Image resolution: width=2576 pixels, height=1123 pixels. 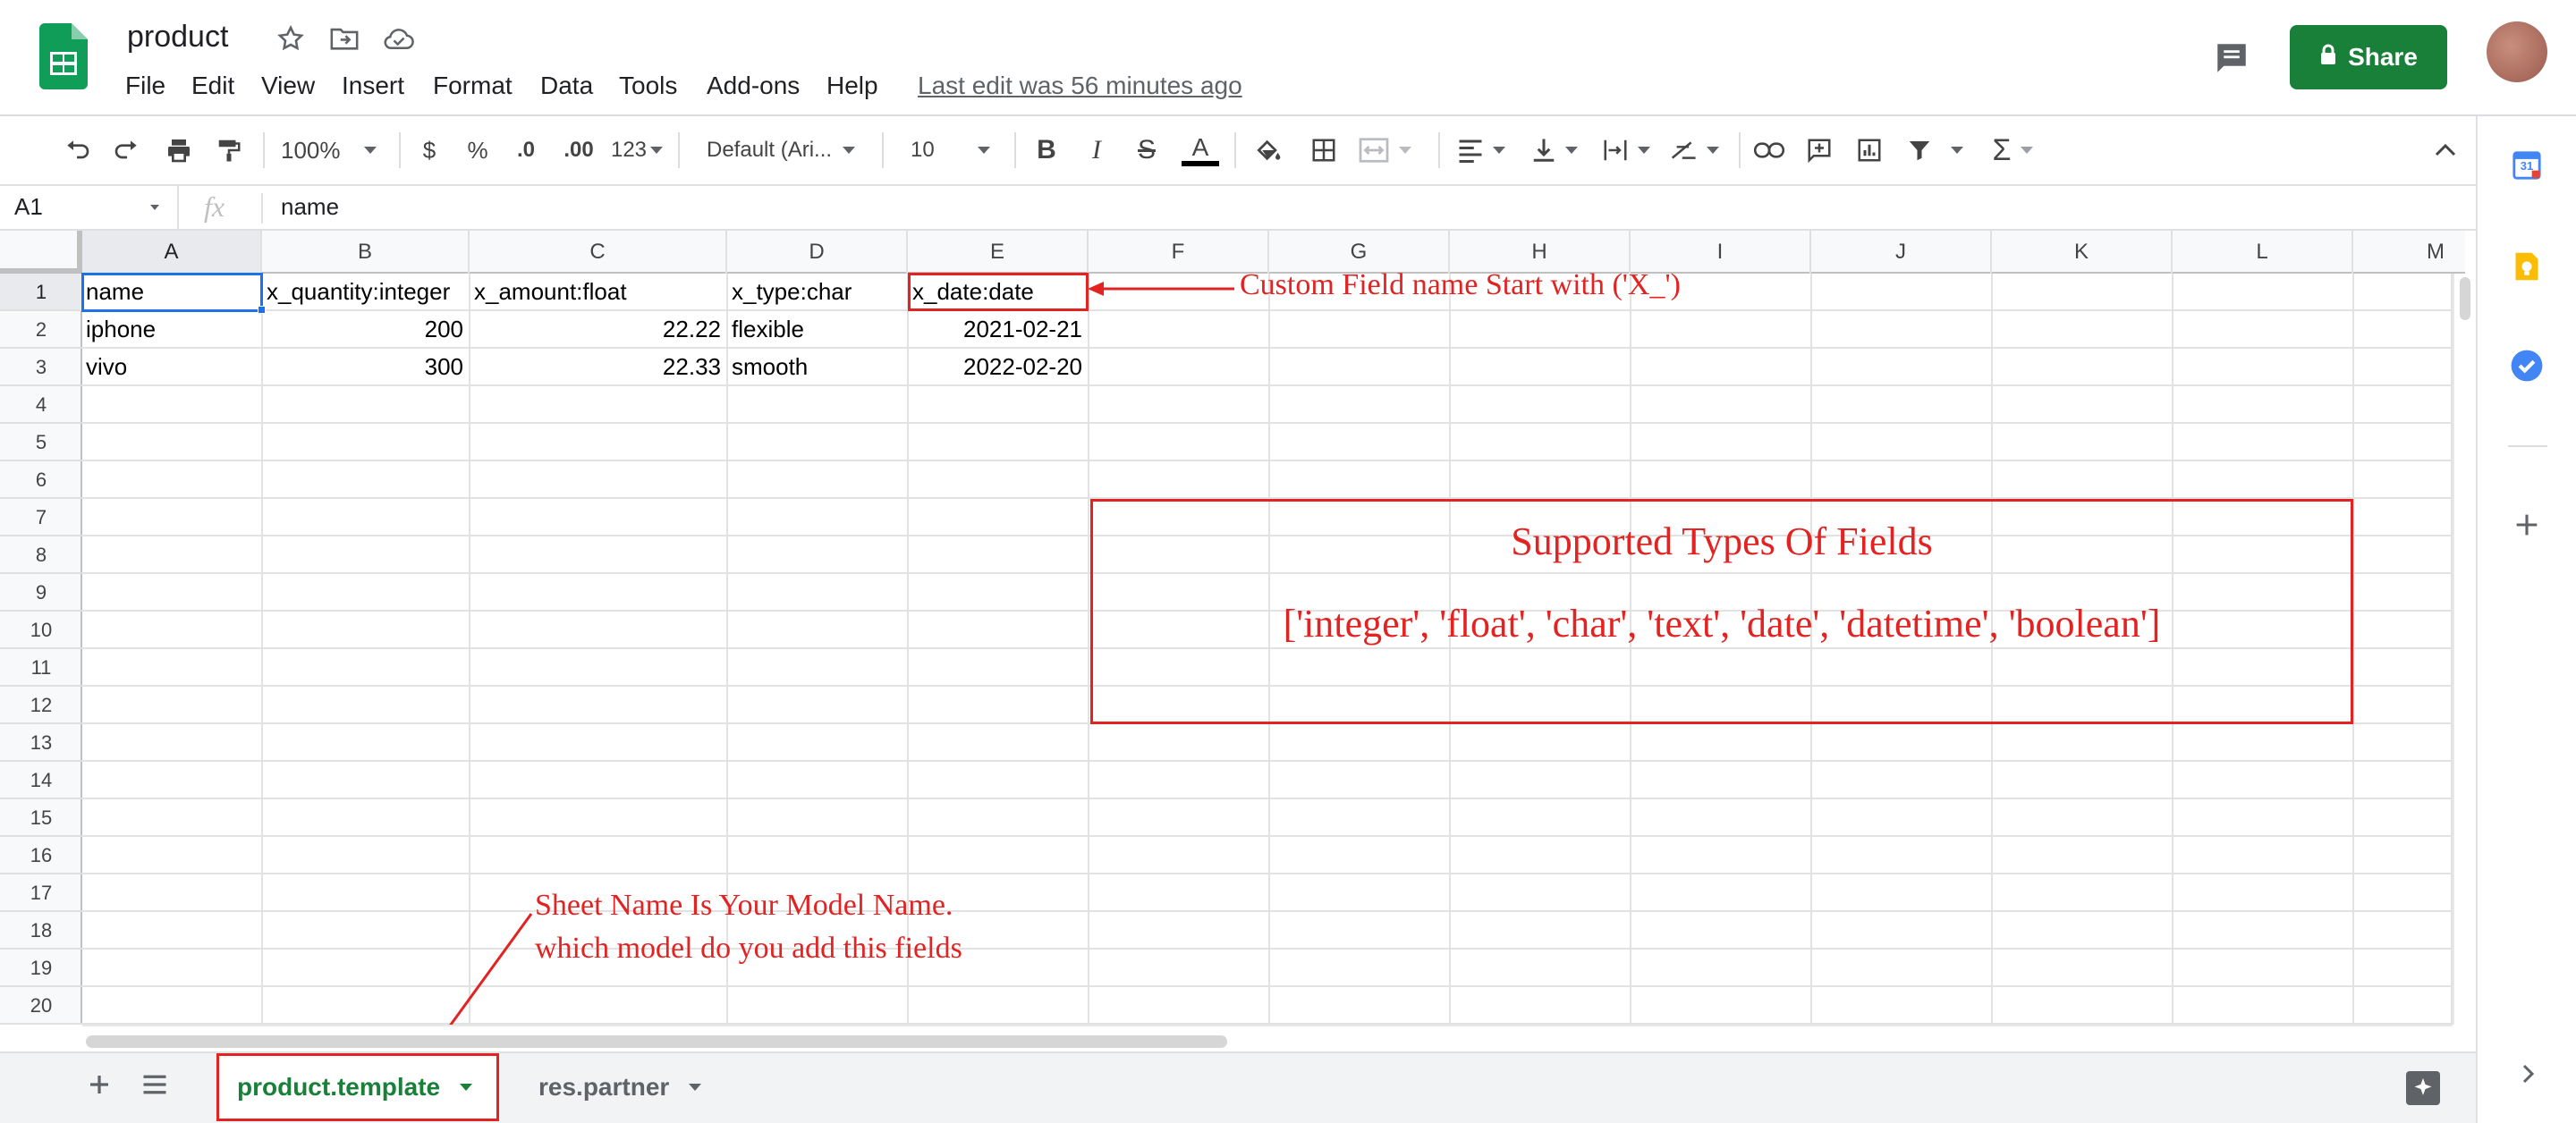 What do you see at coordinates (212, 86) in the screenshot?
I see `menu-edit: Edit` at bounding box center [212, 86].